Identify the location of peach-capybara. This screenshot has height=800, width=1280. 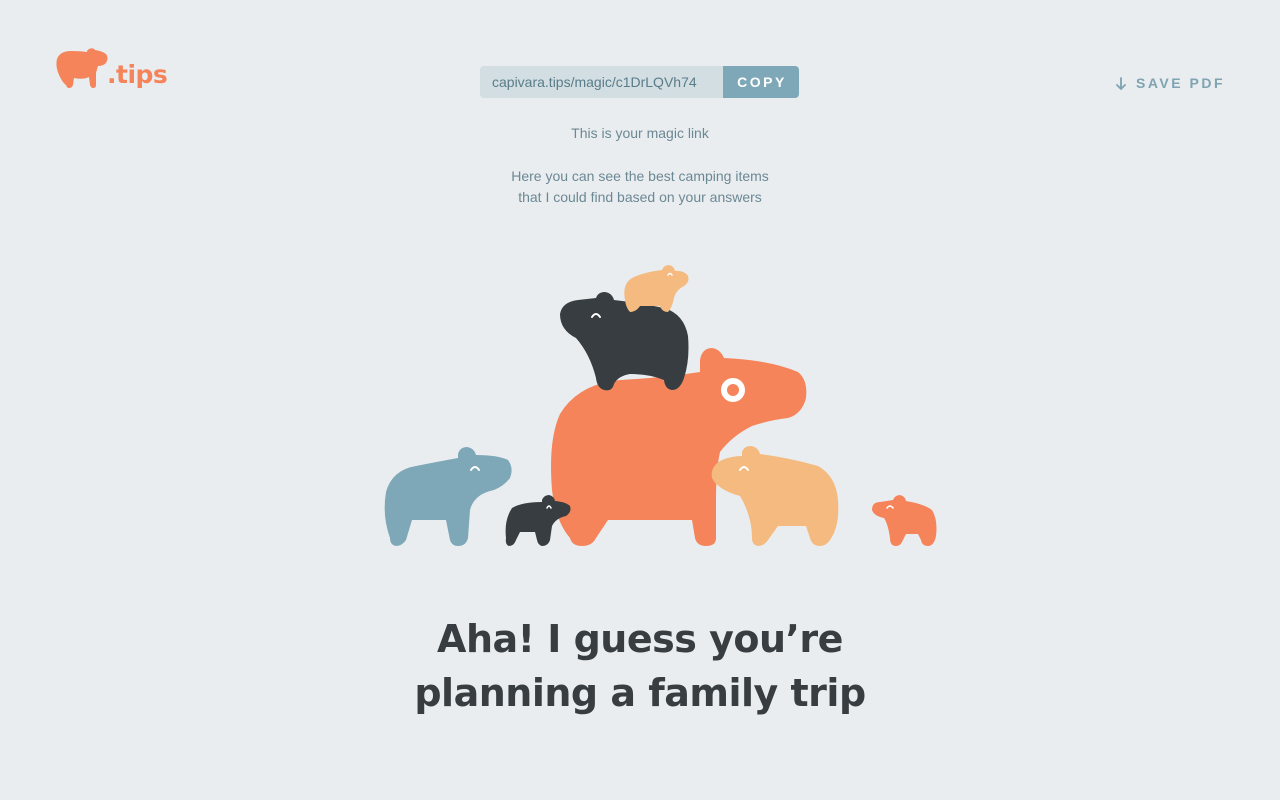
(775, 496).